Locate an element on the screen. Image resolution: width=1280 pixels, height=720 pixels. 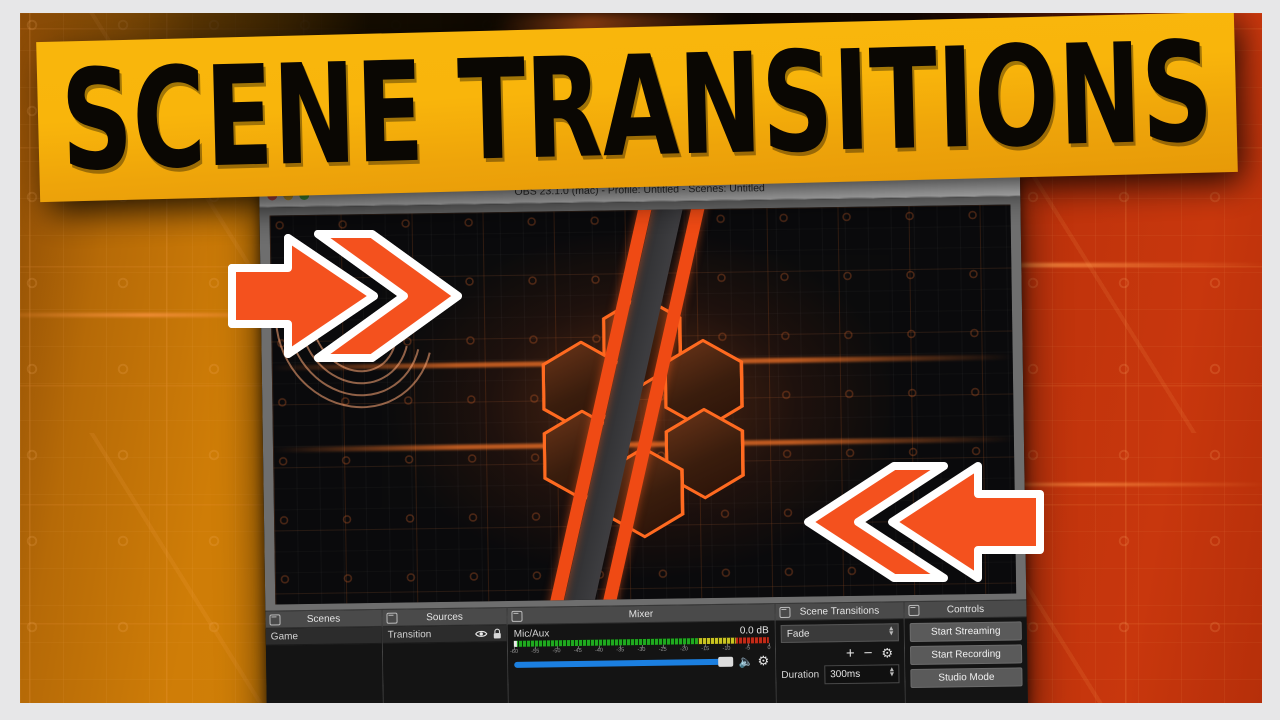
start-streaming-button: Start Streaming is located at coordinates (965, 632).